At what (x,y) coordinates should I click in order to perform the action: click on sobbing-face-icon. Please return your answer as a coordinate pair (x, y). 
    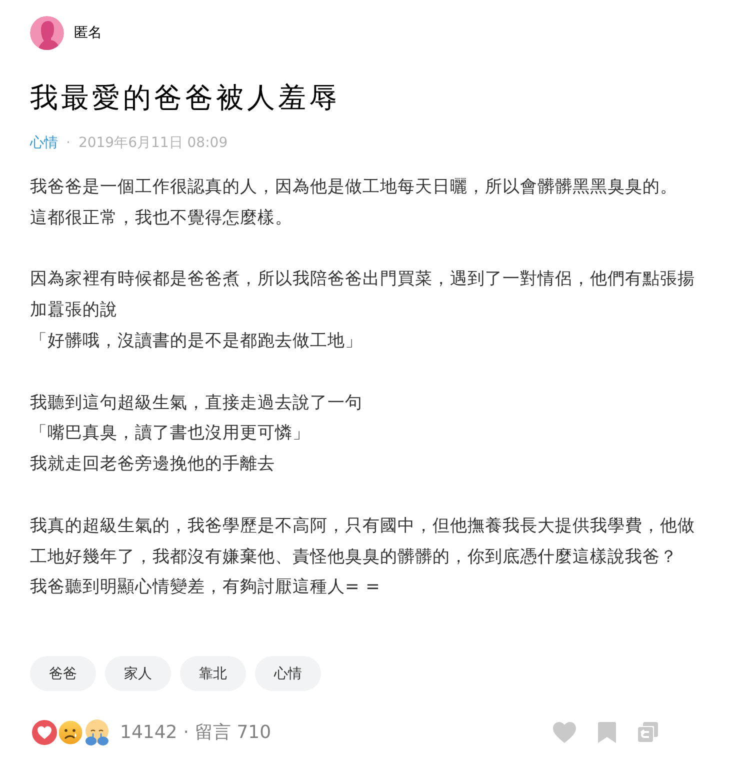
    Looking at the image, I should click on (97, 732).